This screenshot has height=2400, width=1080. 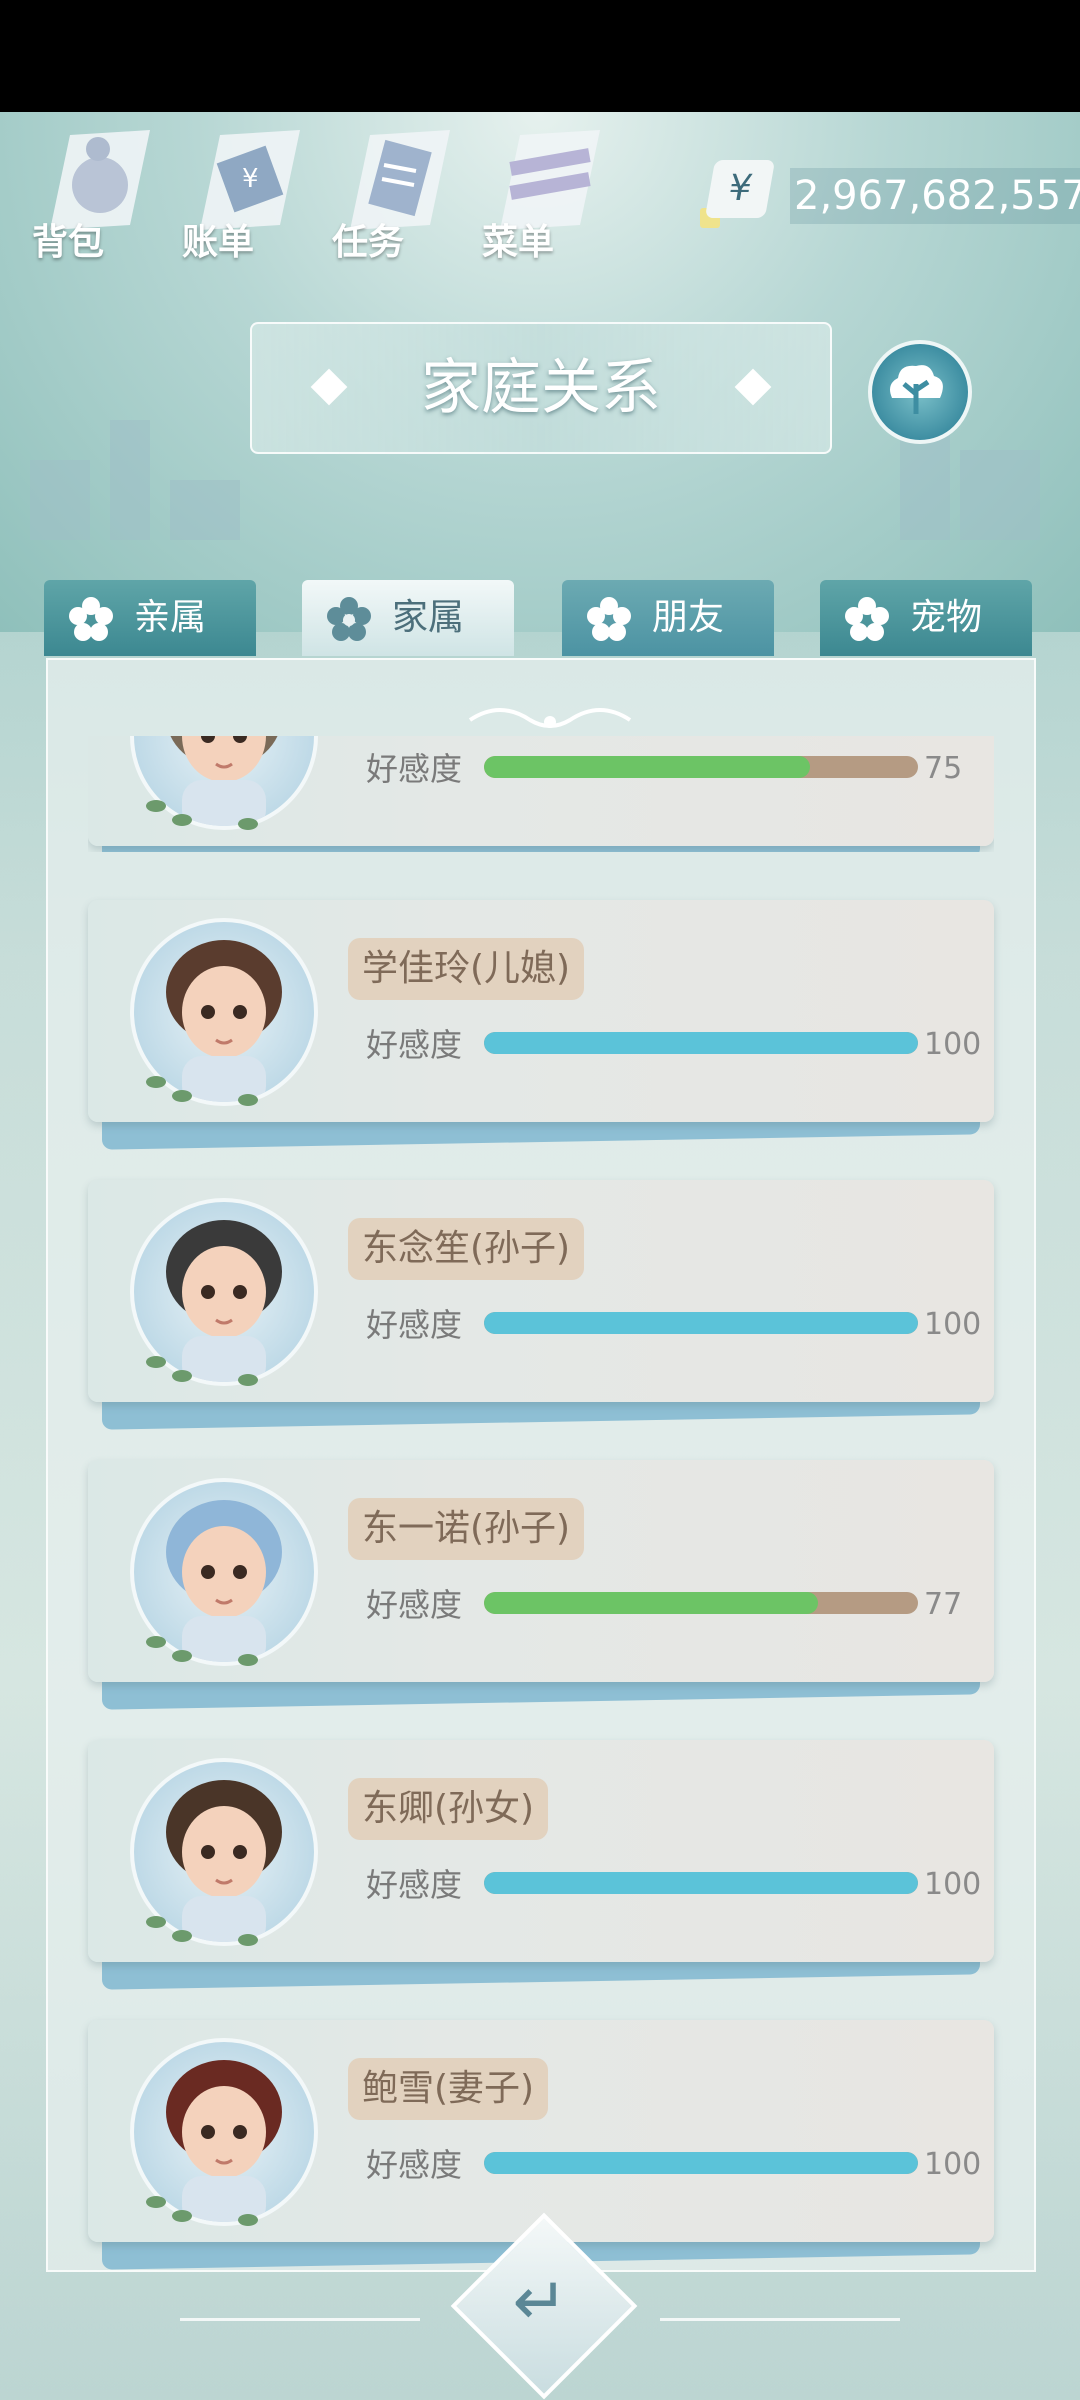 What do you see at coordinates (943, 1604) in the screenshot?
I see `affinity-value: 77` at bounding box center [943, 1604].